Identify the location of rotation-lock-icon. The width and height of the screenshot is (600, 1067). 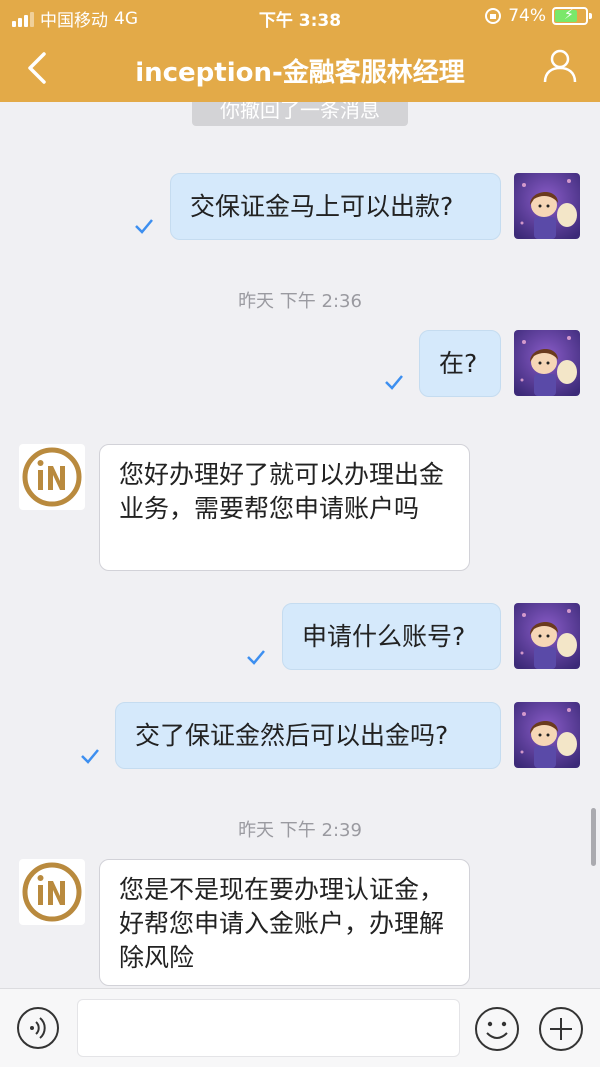
(493, 16).